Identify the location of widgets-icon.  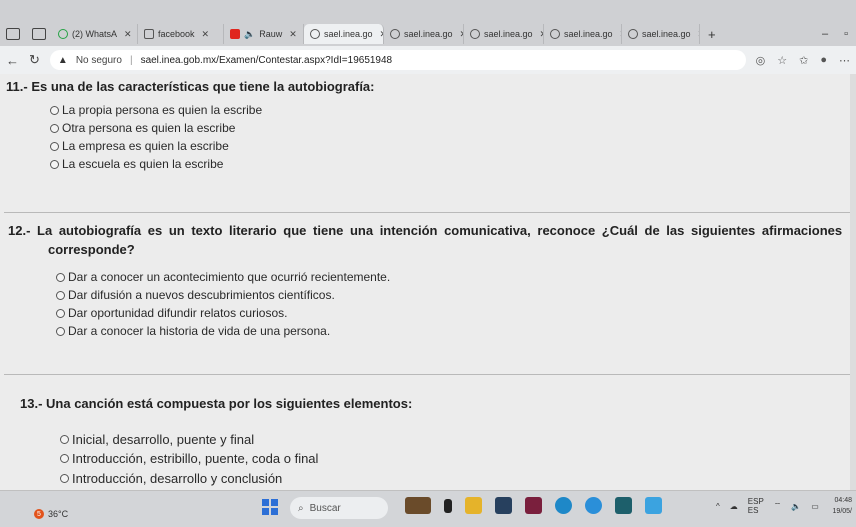
(418, 505).